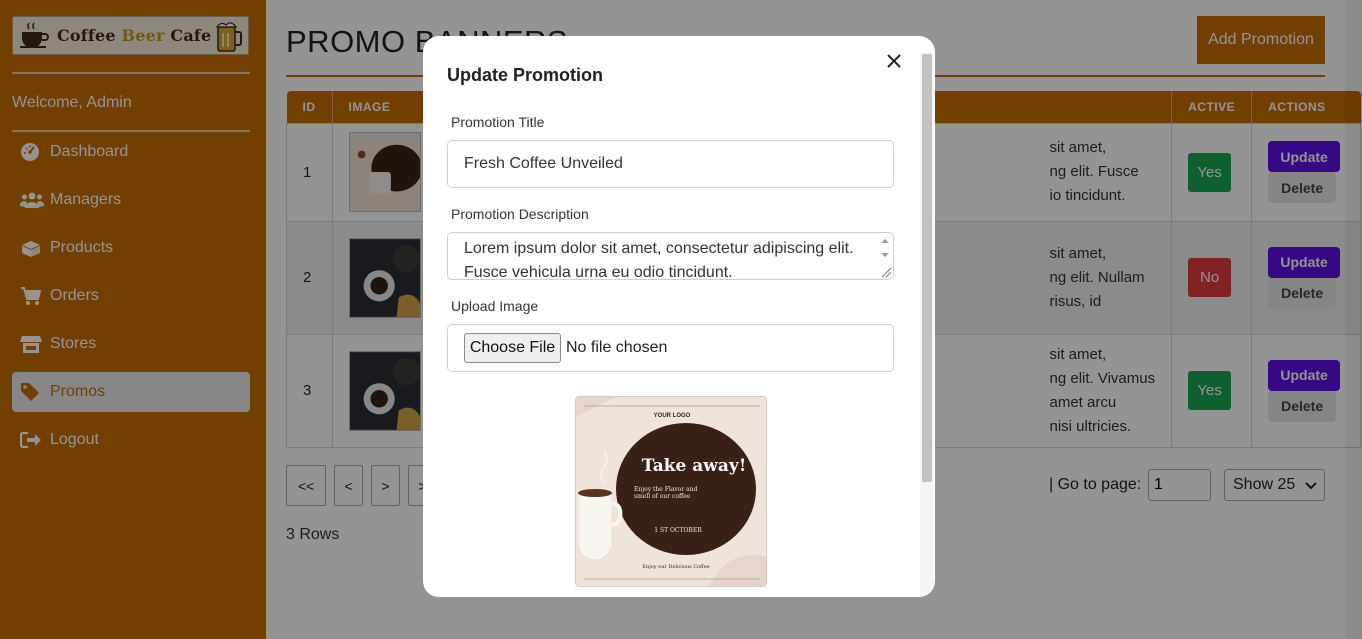 This screenshot has height=639, width=1362. What do you see at coordinates (894, 61) in the screenshot?
I see `close-icon` at bounding box center [894, 61].